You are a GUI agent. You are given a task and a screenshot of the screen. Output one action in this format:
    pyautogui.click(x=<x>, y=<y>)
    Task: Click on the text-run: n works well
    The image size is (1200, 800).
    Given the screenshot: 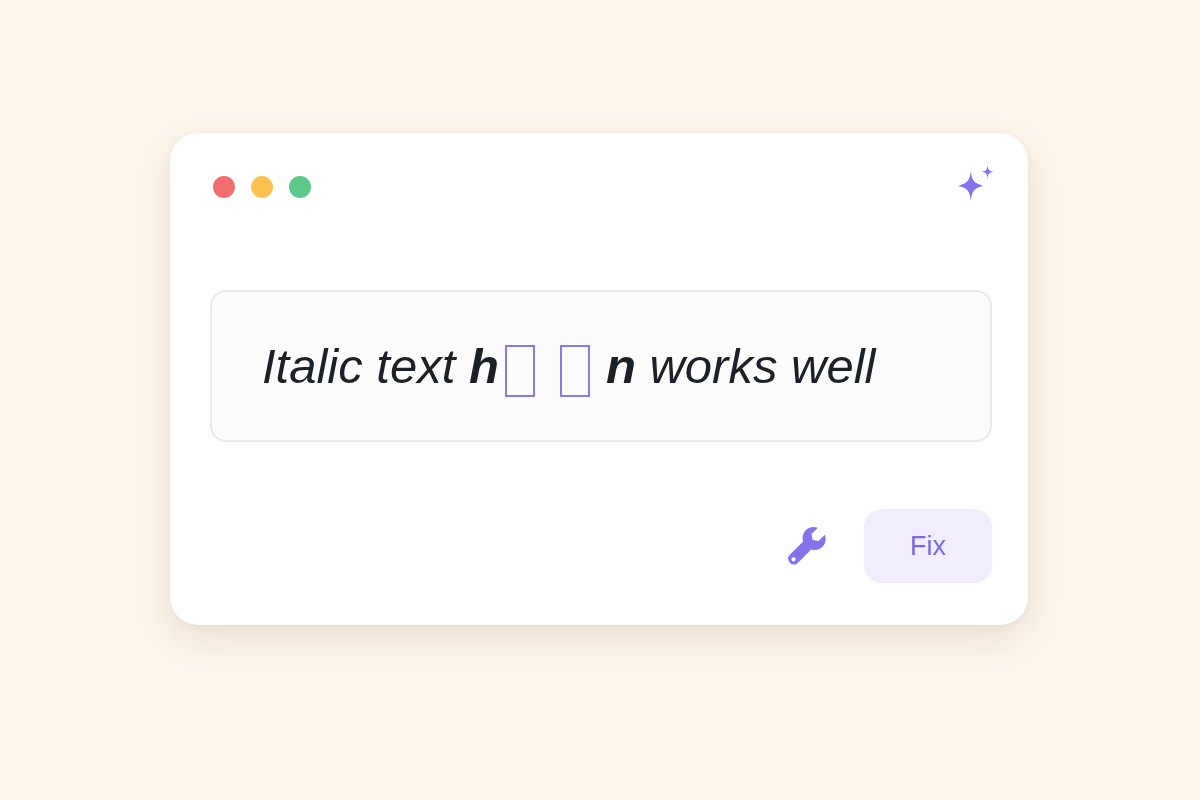 What is the action you would take?
    pyautogui.click(x=740, y=366)
    